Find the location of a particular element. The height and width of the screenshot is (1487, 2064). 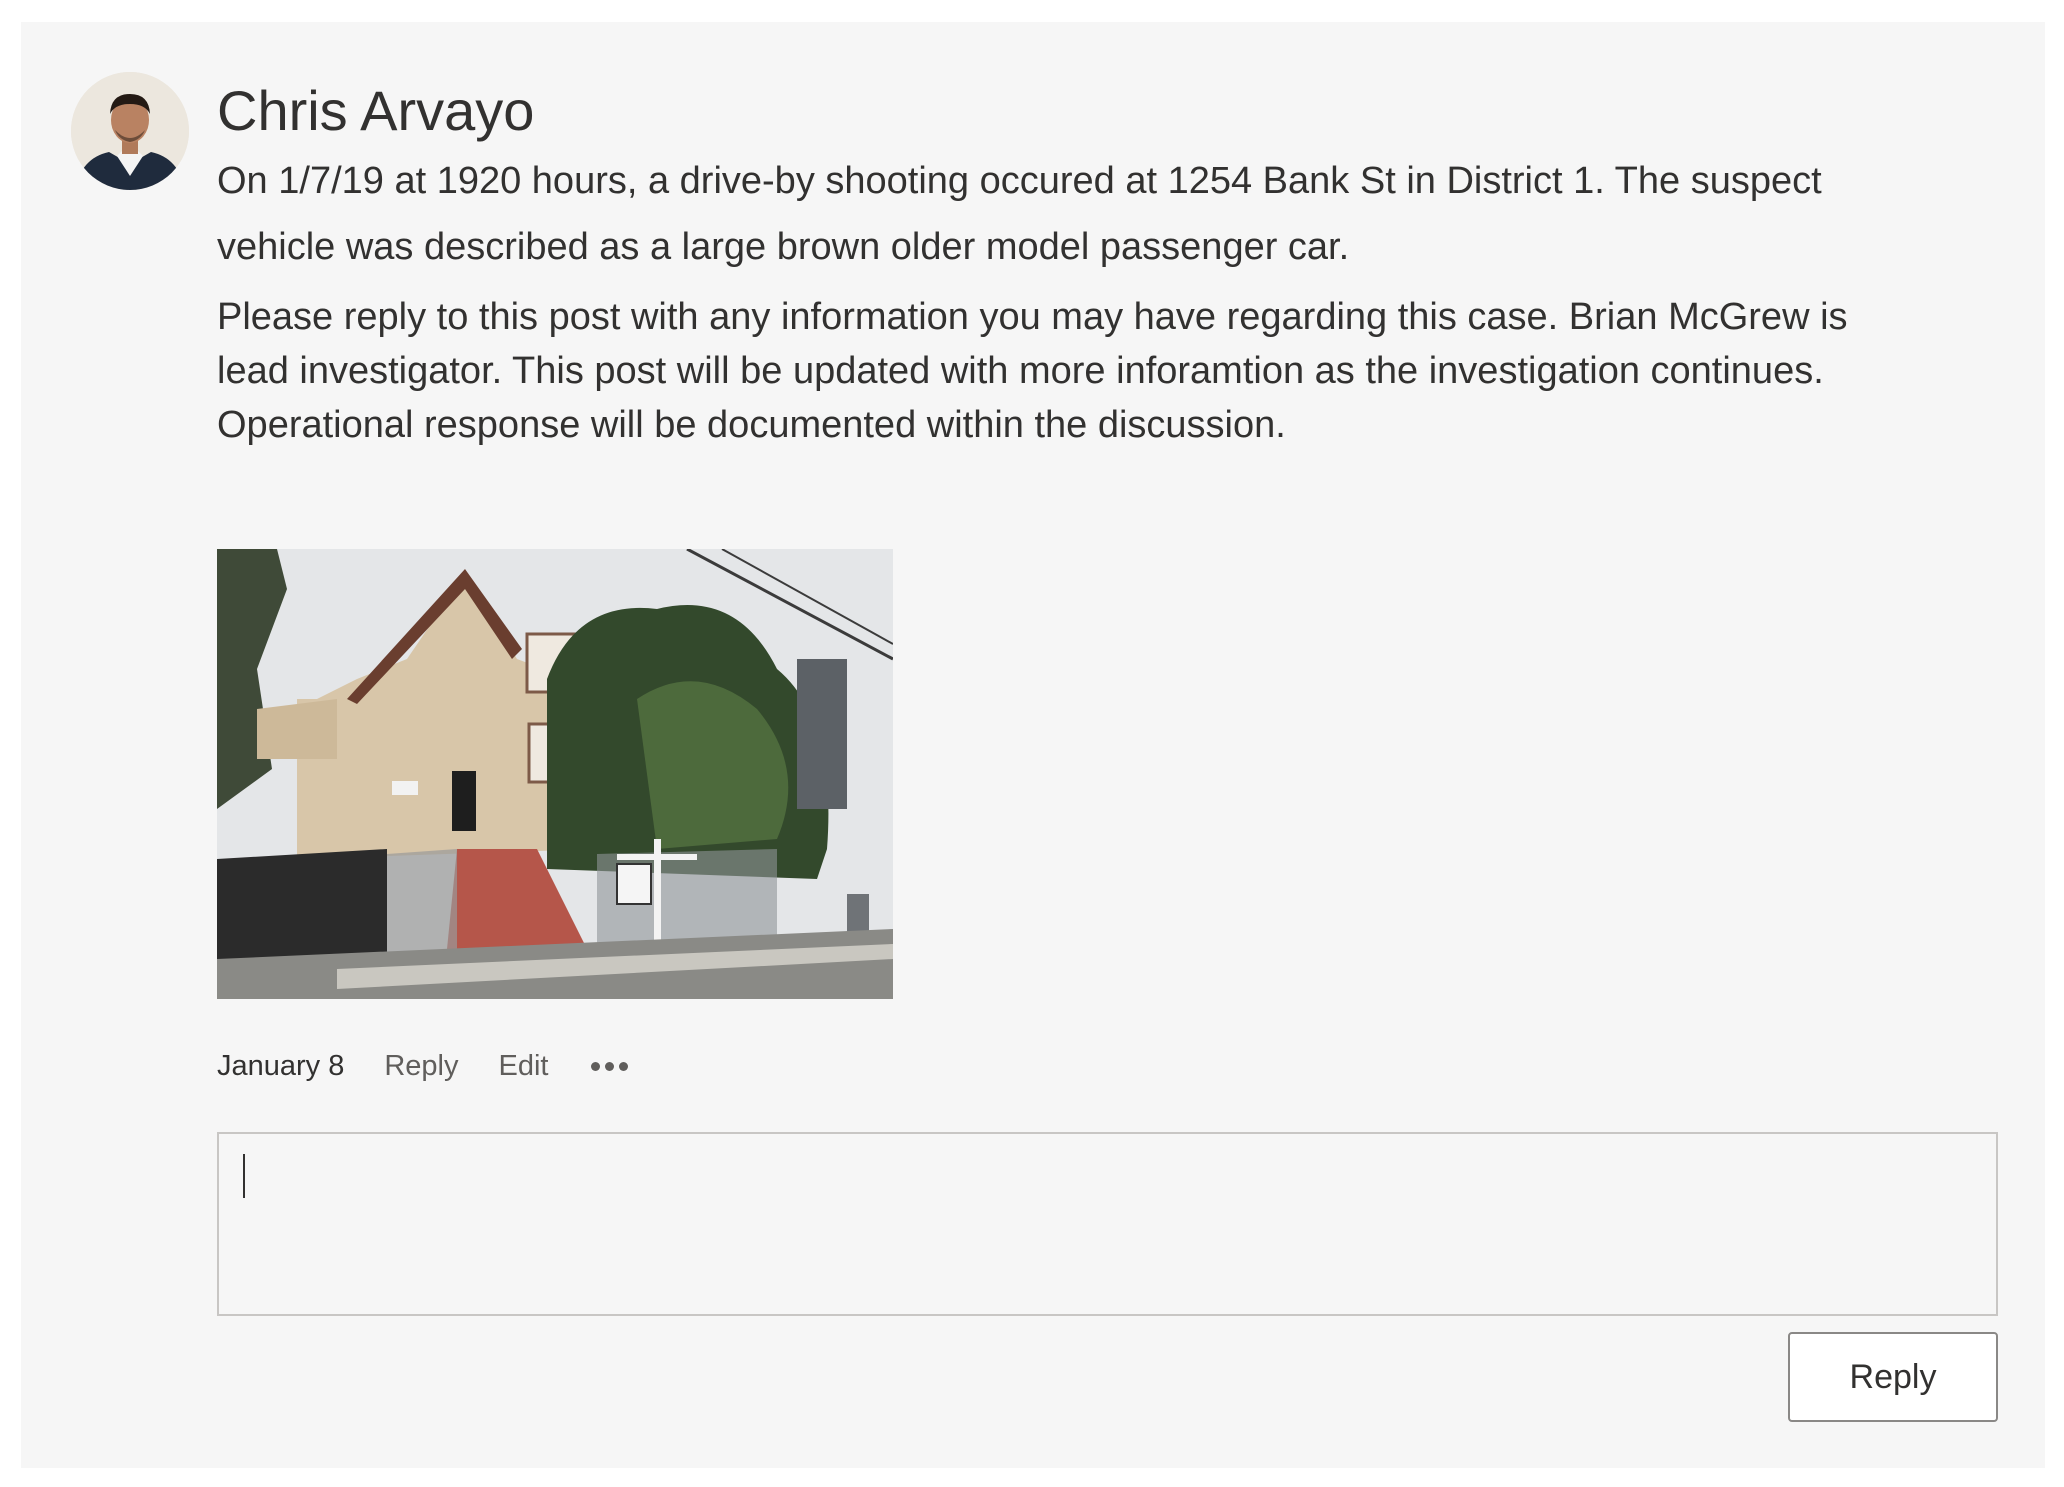

reply-input is located at coordinates (1107, 1224).